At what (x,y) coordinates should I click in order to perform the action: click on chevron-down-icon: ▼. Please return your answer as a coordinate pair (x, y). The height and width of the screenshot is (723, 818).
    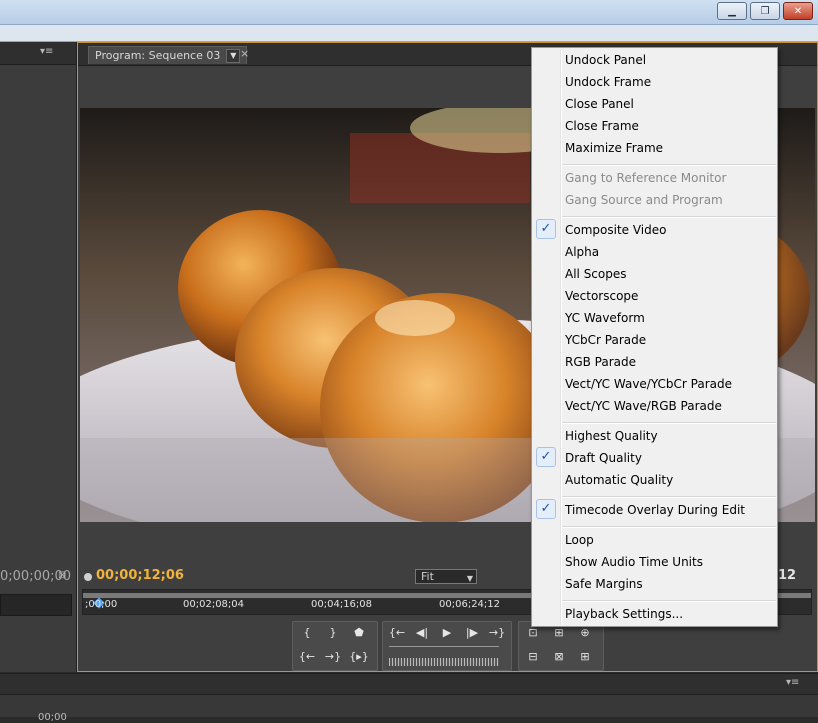
    Looking at the image, I should click on (469, 578).